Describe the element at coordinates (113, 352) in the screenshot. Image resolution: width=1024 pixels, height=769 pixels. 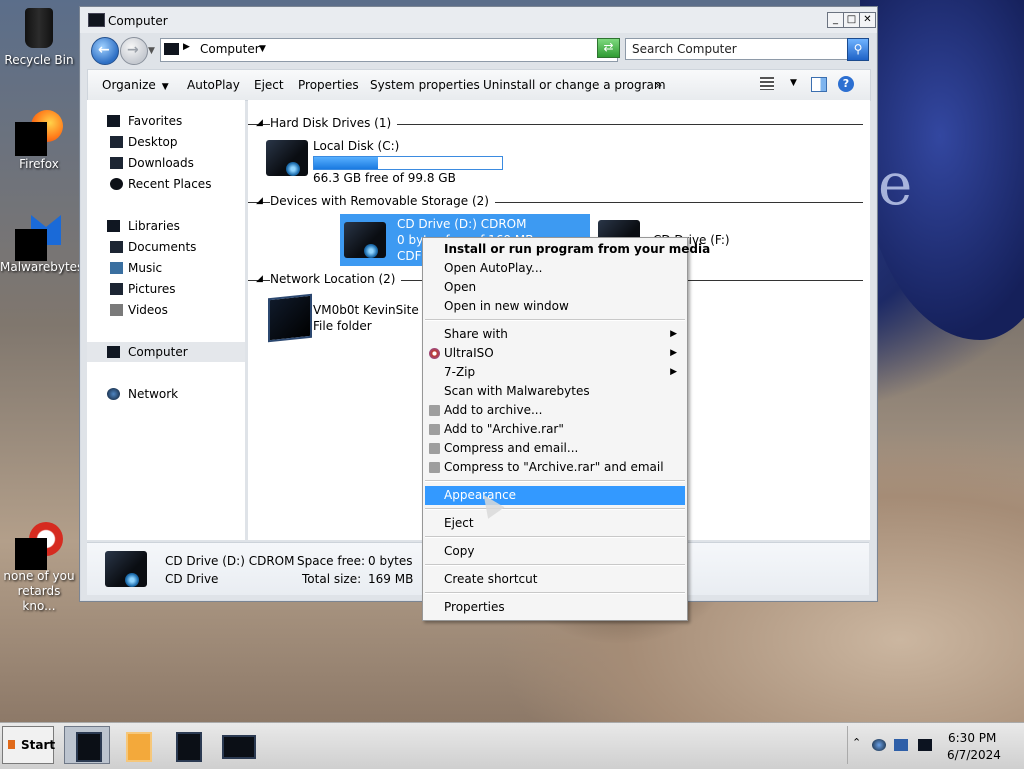
I see `computer-icon` at that location.